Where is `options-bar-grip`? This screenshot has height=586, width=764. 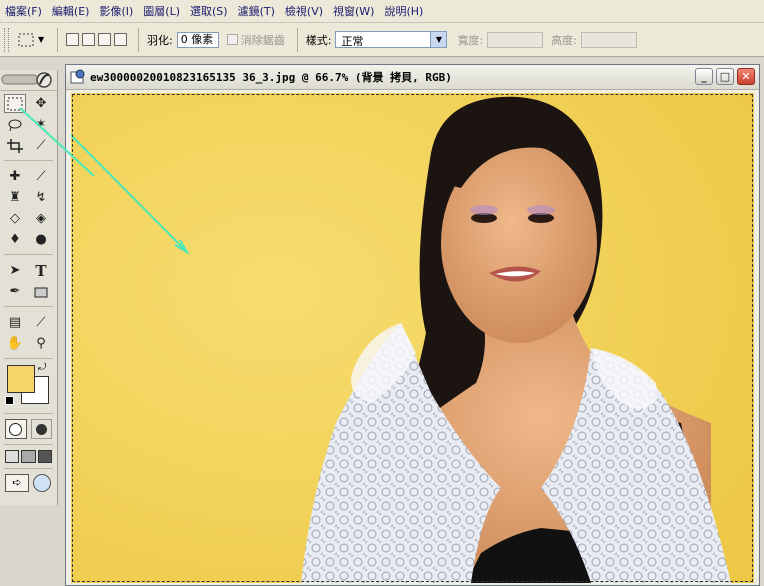 options-bar-grip is located at coordinates (6, 39).